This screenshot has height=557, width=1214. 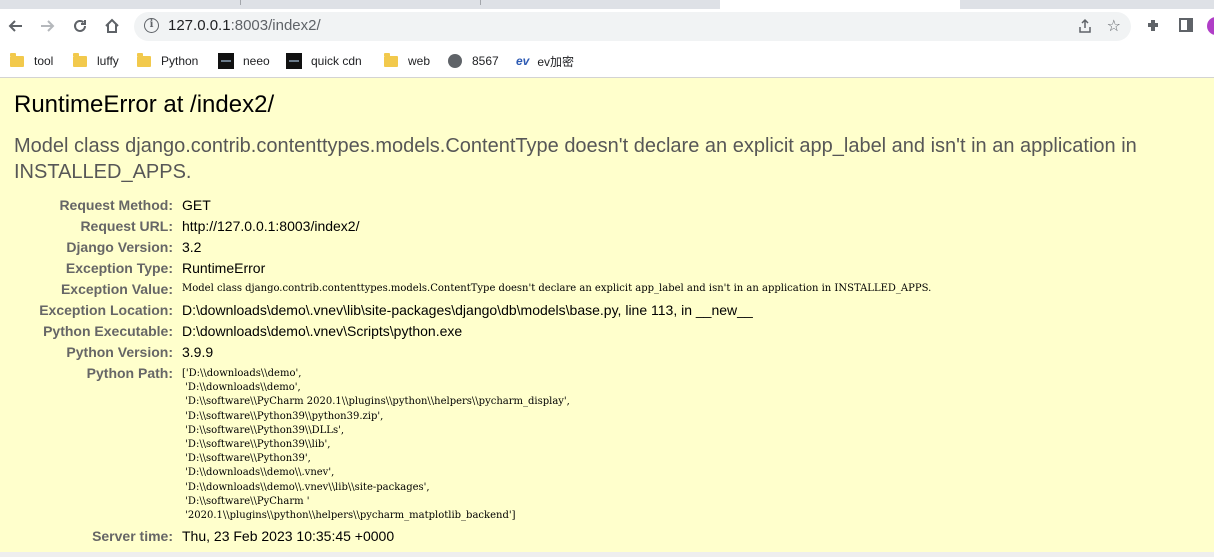 What do you see at coordinates (1114, 25) in the screenshot?
I see `bookmark-star-icon: ☆` at bounding box center [1114, 25].